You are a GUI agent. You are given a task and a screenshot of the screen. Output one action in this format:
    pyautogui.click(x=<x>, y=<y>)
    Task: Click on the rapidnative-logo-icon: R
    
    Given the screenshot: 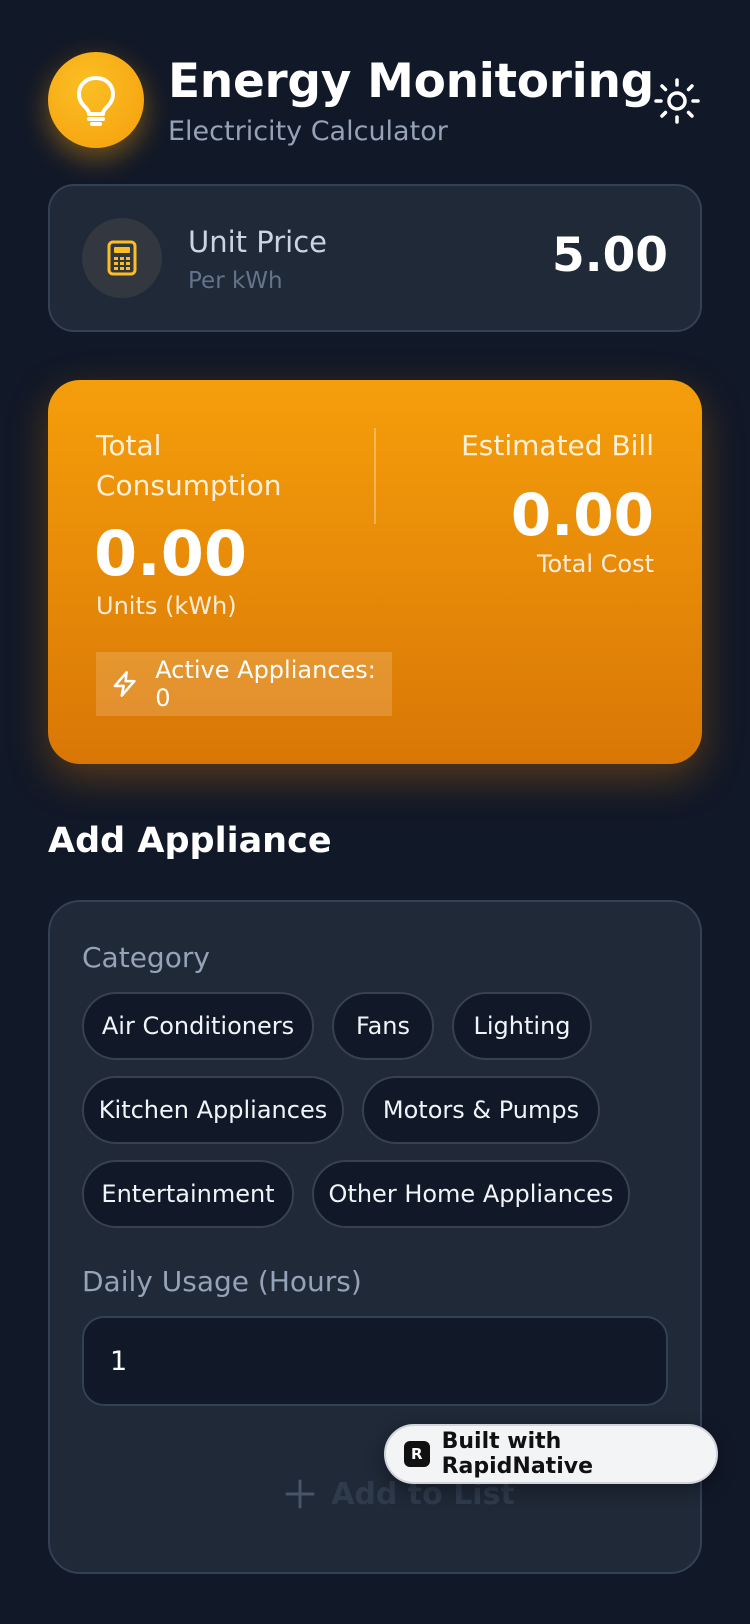 What is the action you would take?
    pyautogui.click(x=417, y=1454)
    